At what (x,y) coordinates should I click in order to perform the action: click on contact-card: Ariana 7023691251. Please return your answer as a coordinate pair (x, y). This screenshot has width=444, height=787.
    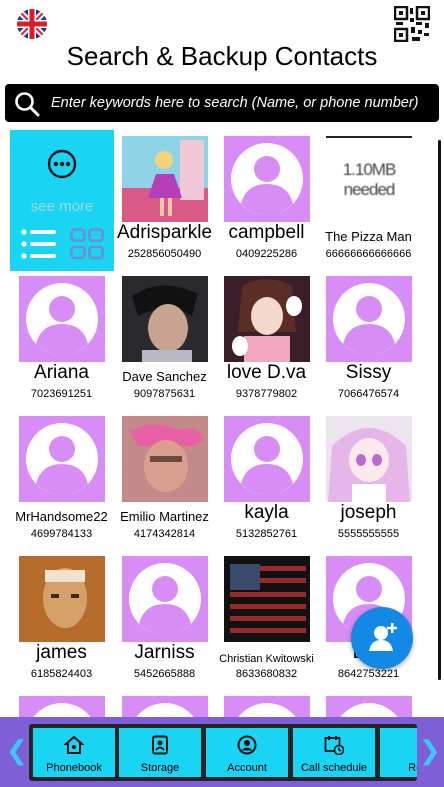
    Looking at the image, I should click on (61, 338).